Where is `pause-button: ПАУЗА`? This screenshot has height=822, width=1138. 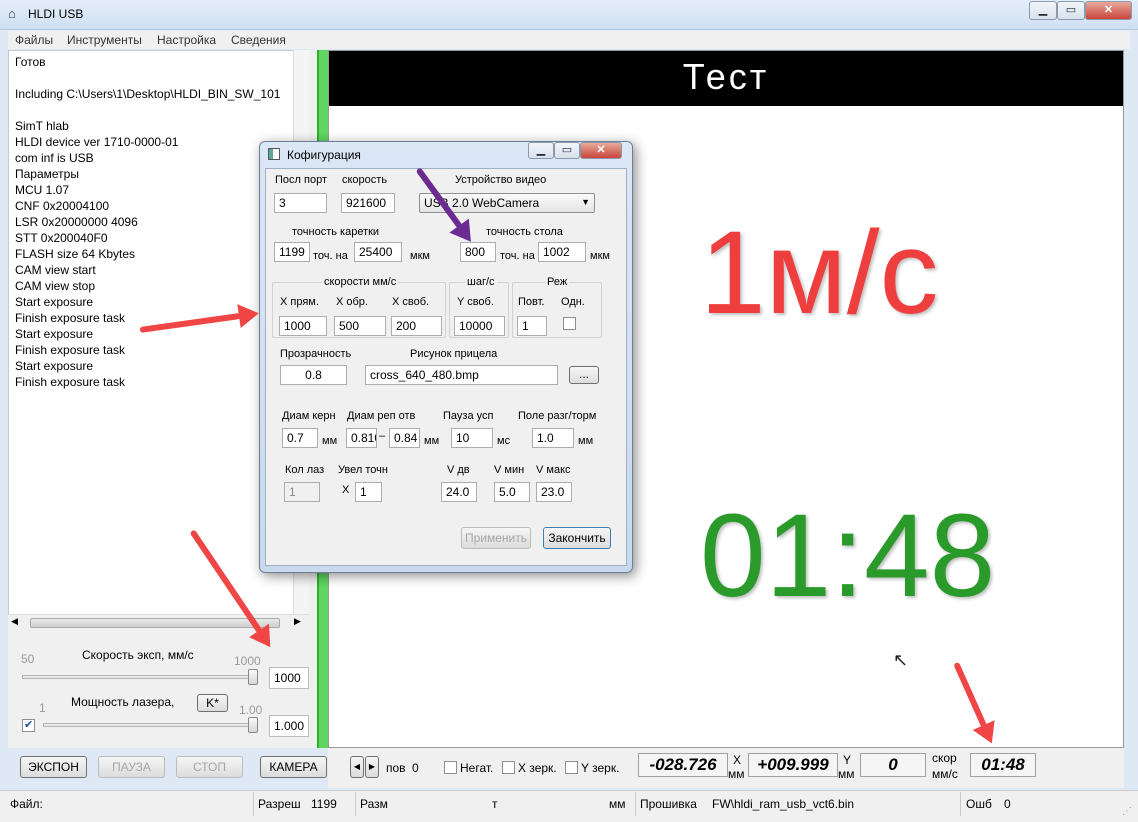
pause-button: ПАУЗА is located at coordinates (131, 767).